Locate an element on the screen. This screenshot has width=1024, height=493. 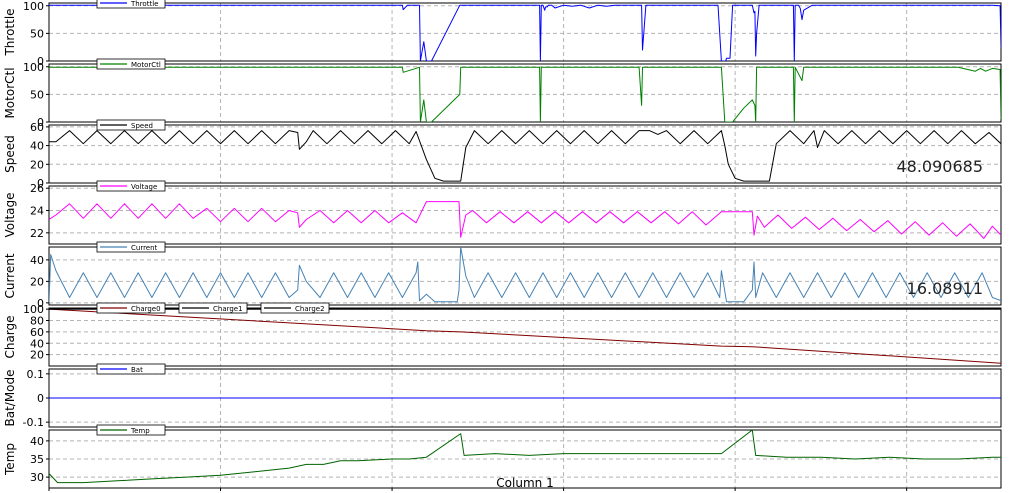
y-axis-label: Throttle is located at coordinates (10, 32).